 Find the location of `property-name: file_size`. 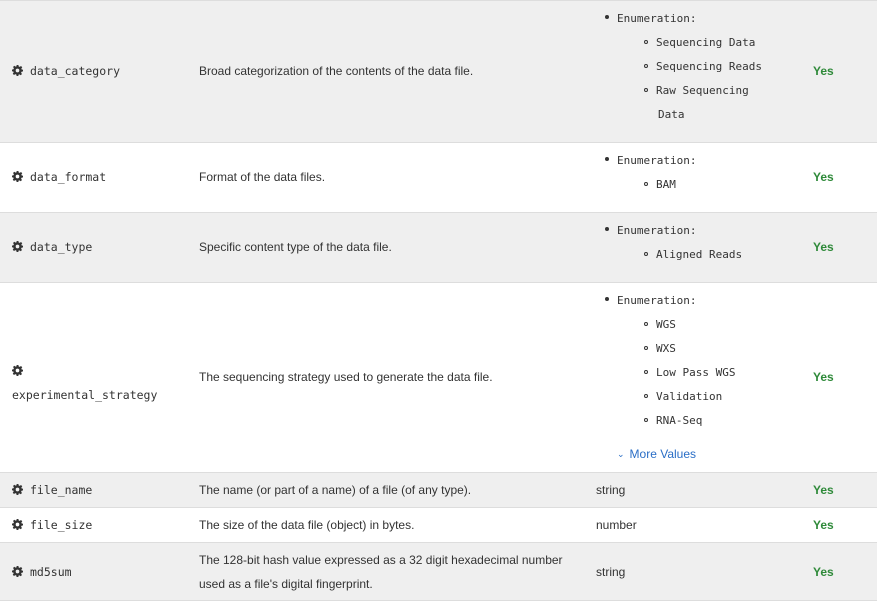

property-name: file_size is located at coordinates (52, 525).